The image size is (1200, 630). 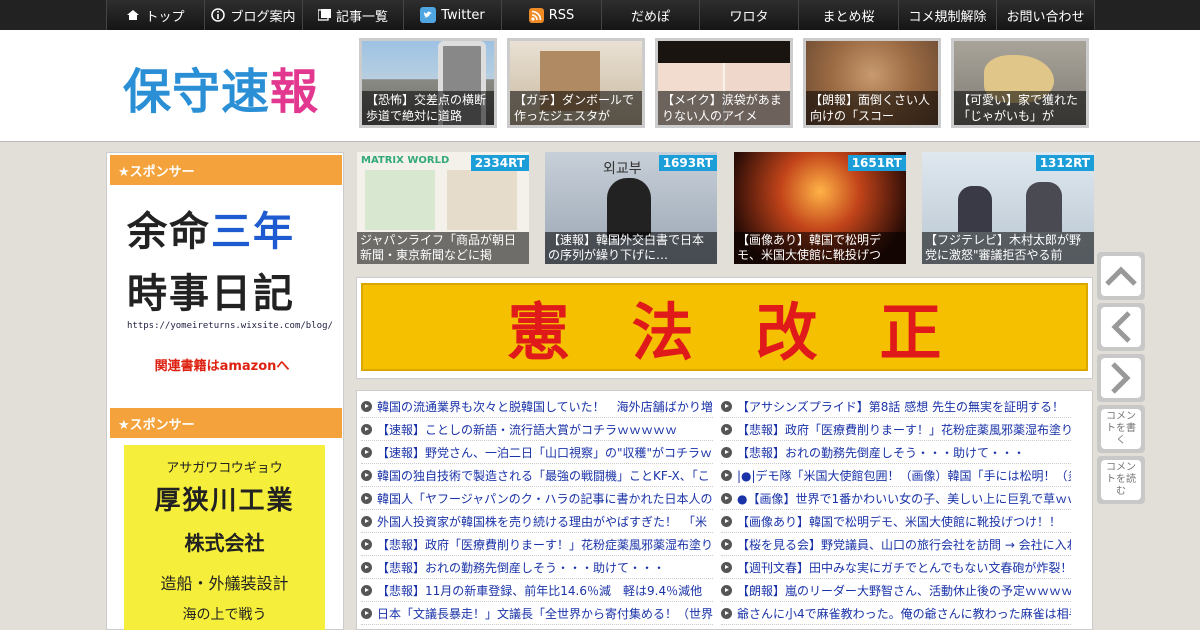 I want to click on list-item: 【画像あり】韓国で松明デモ、米国大使館に靴投げつけ！！, so click(x=896, y=521).